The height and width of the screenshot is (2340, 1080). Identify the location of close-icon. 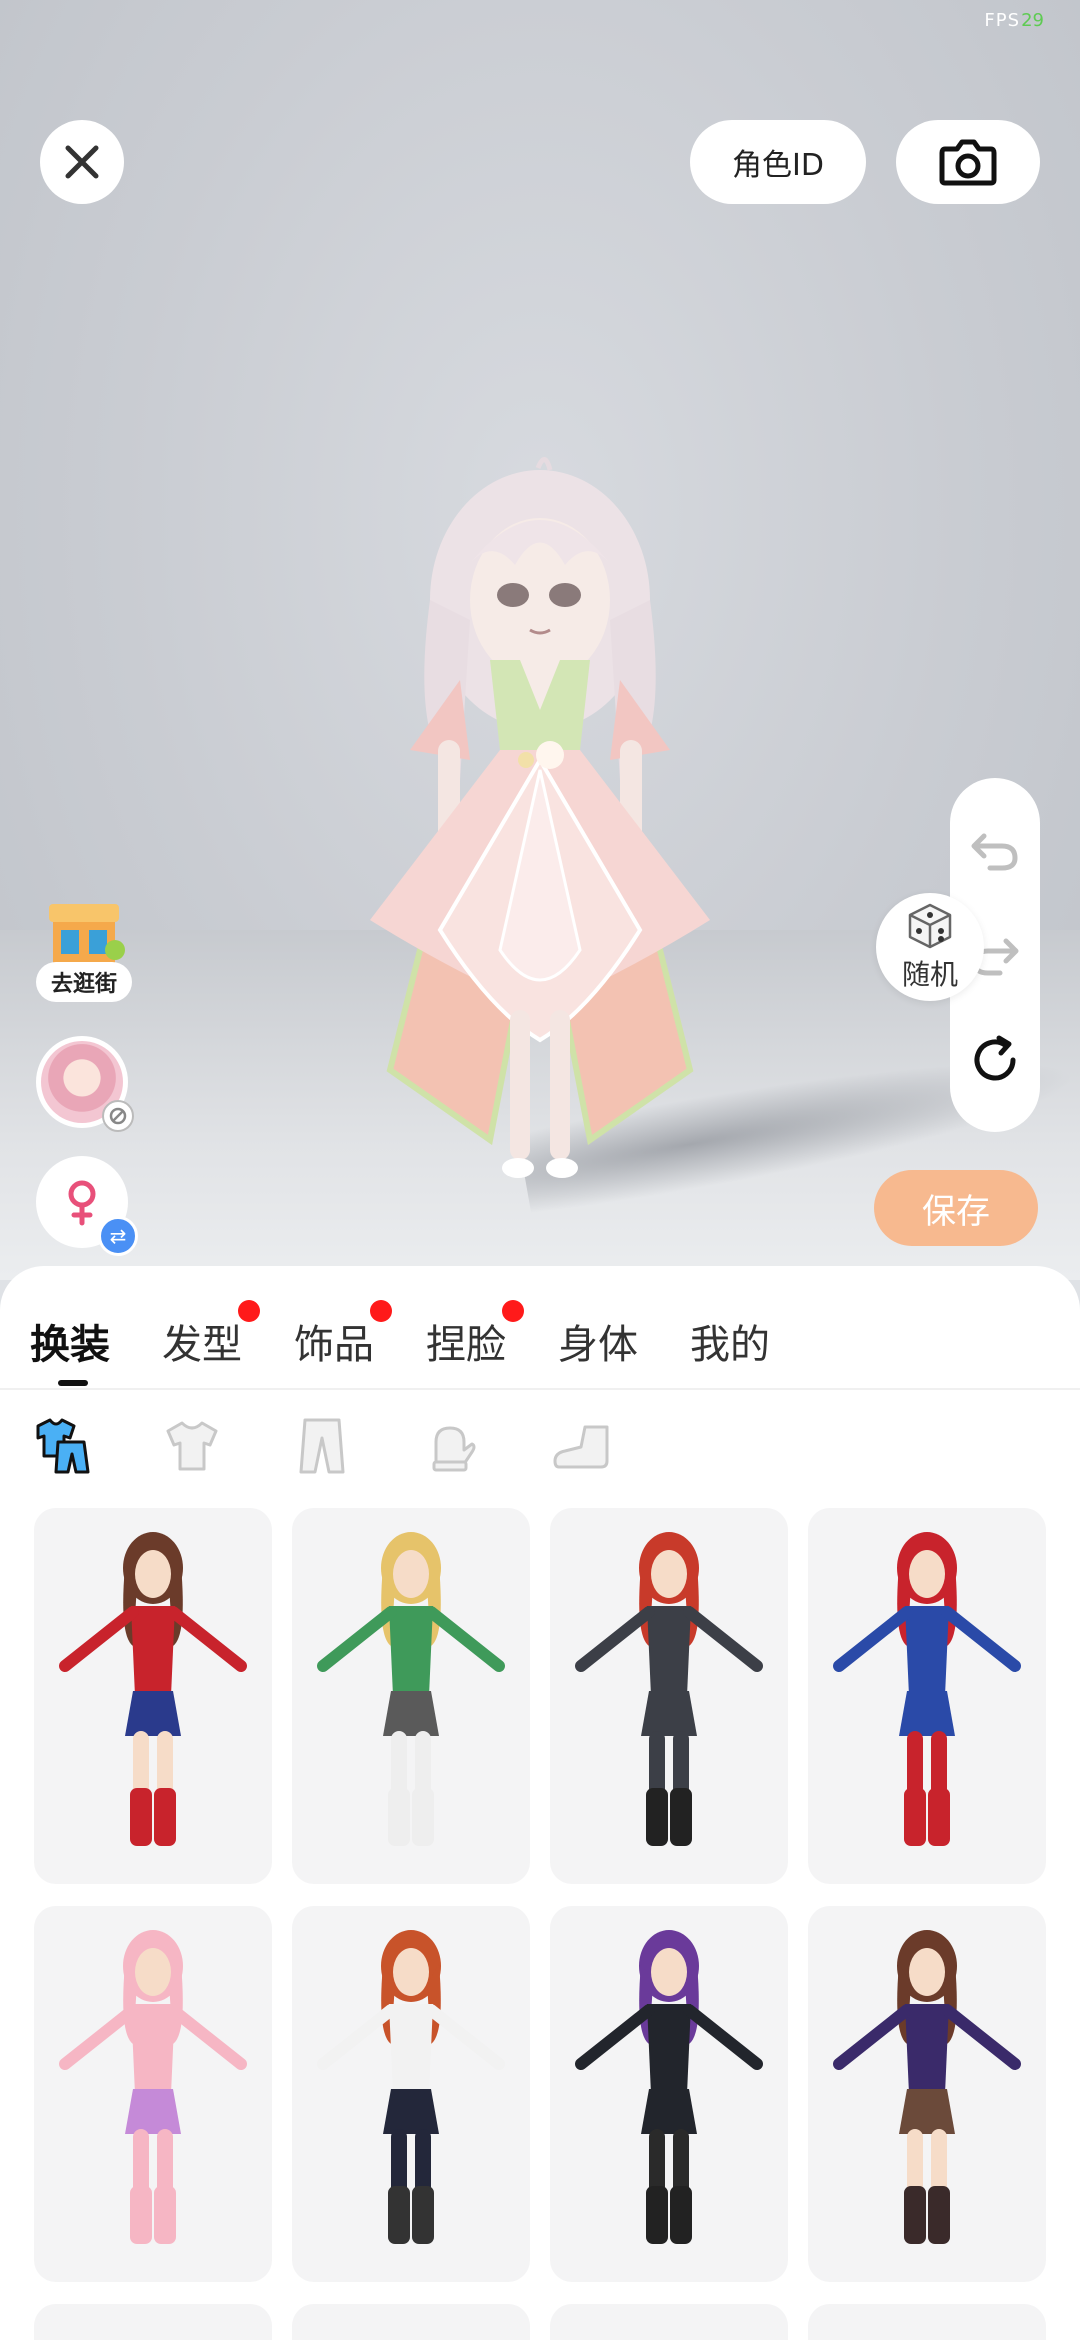
(82, 162).